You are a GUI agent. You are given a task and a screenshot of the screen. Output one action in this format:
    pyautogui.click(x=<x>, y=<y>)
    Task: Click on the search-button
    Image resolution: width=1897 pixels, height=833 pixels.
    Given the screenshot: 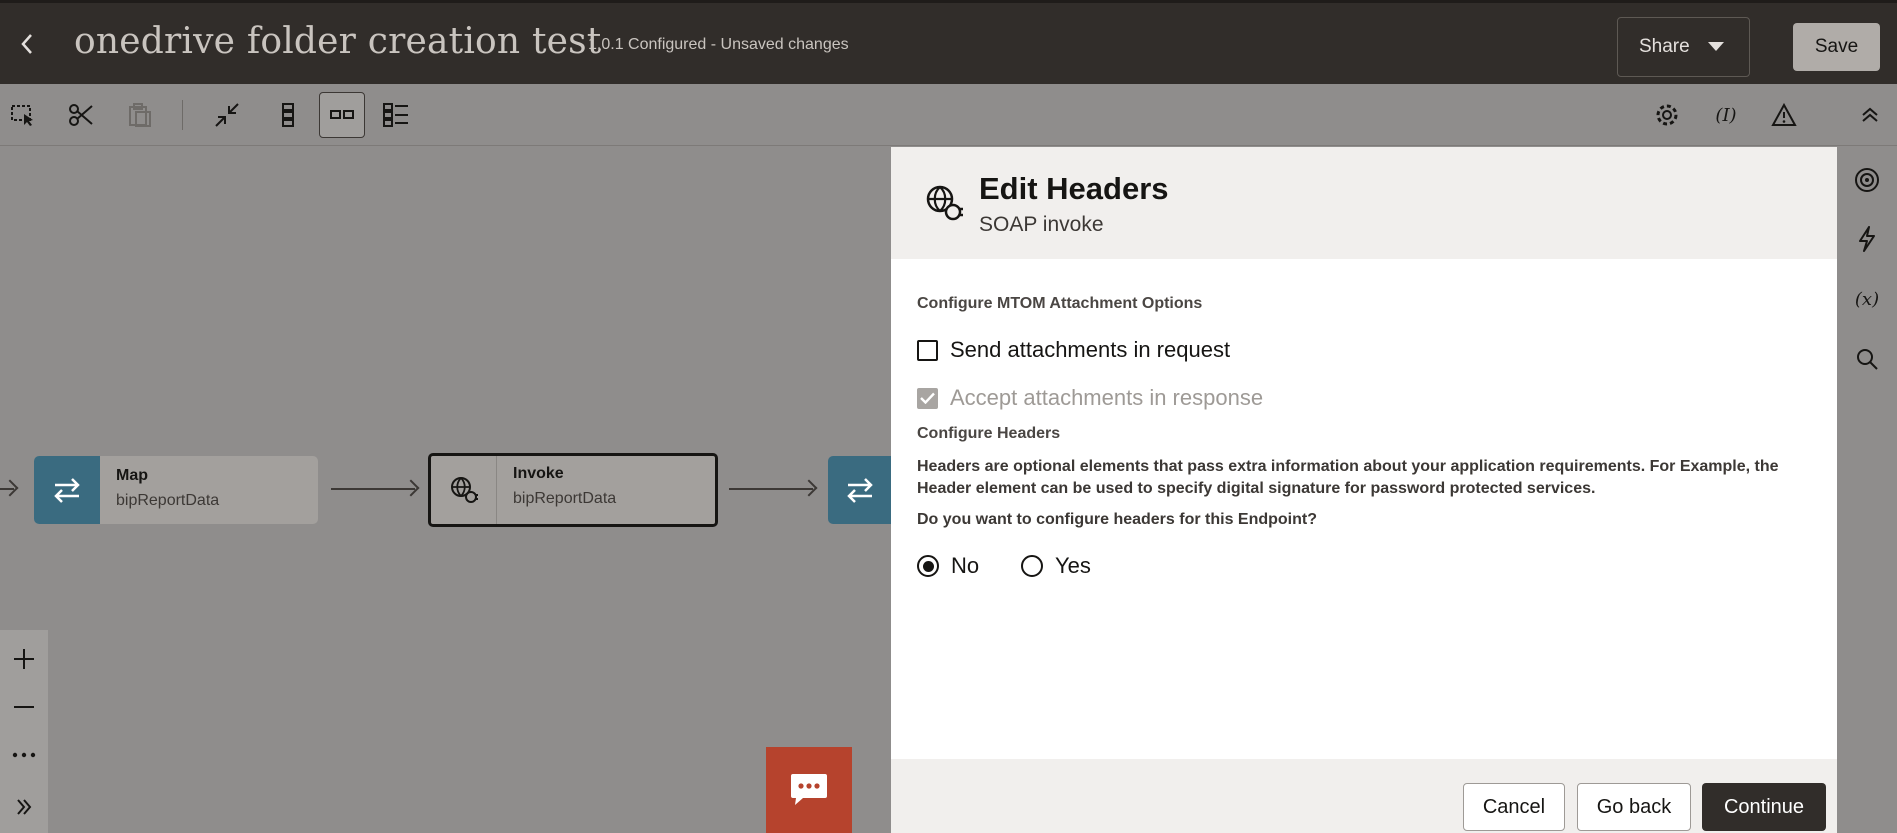 What is the action you would take?
    pyautogui.click(x=1867, y=359)
    